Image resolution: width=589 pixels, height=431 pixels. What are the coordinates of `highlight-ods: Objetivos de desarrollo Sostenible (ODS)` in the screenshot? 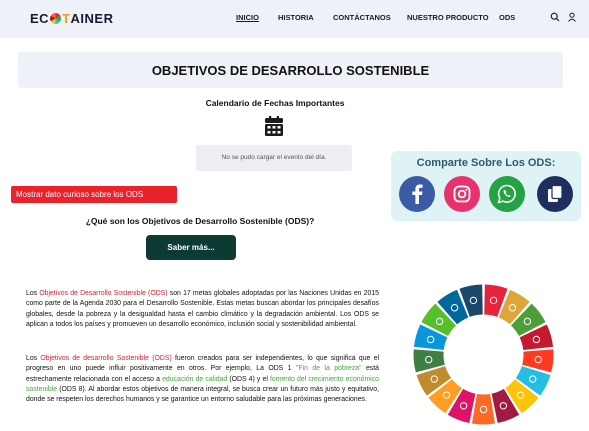 It's located at (106, 358).